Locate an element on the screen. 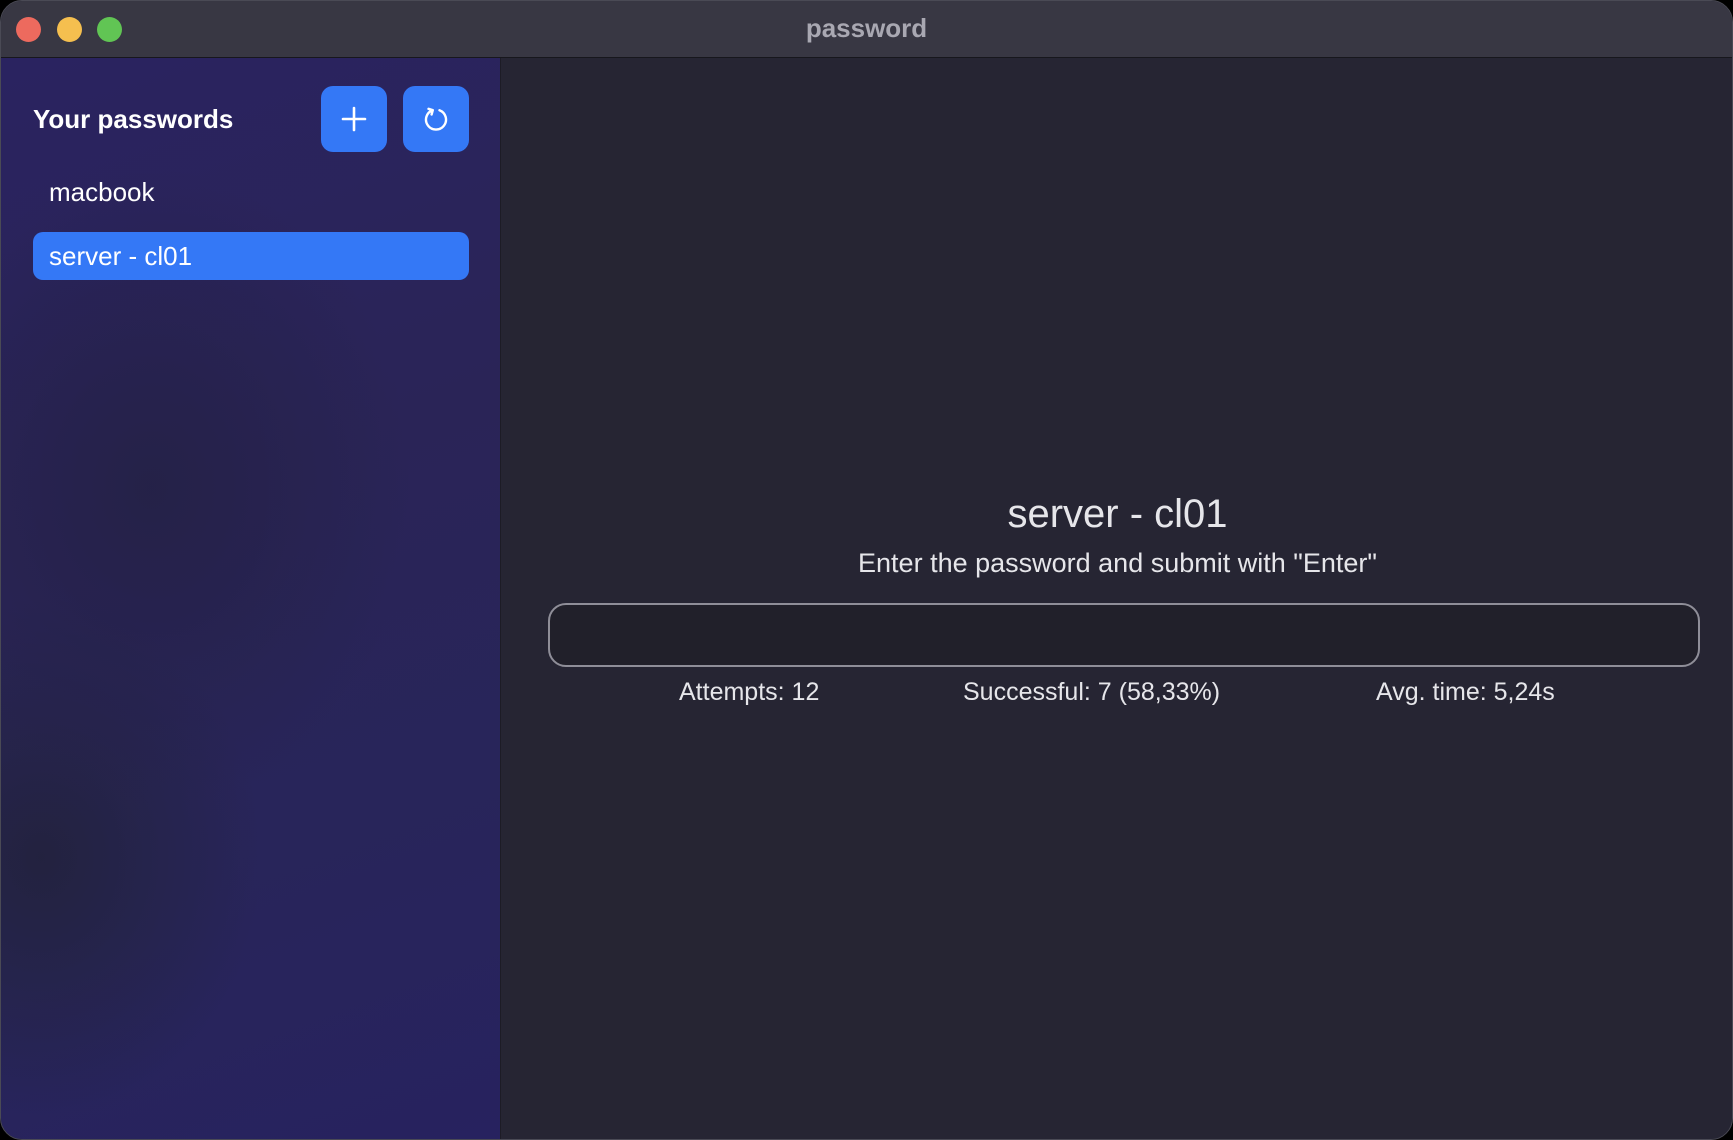  refresh-icon is located at coordinates (436, 119).